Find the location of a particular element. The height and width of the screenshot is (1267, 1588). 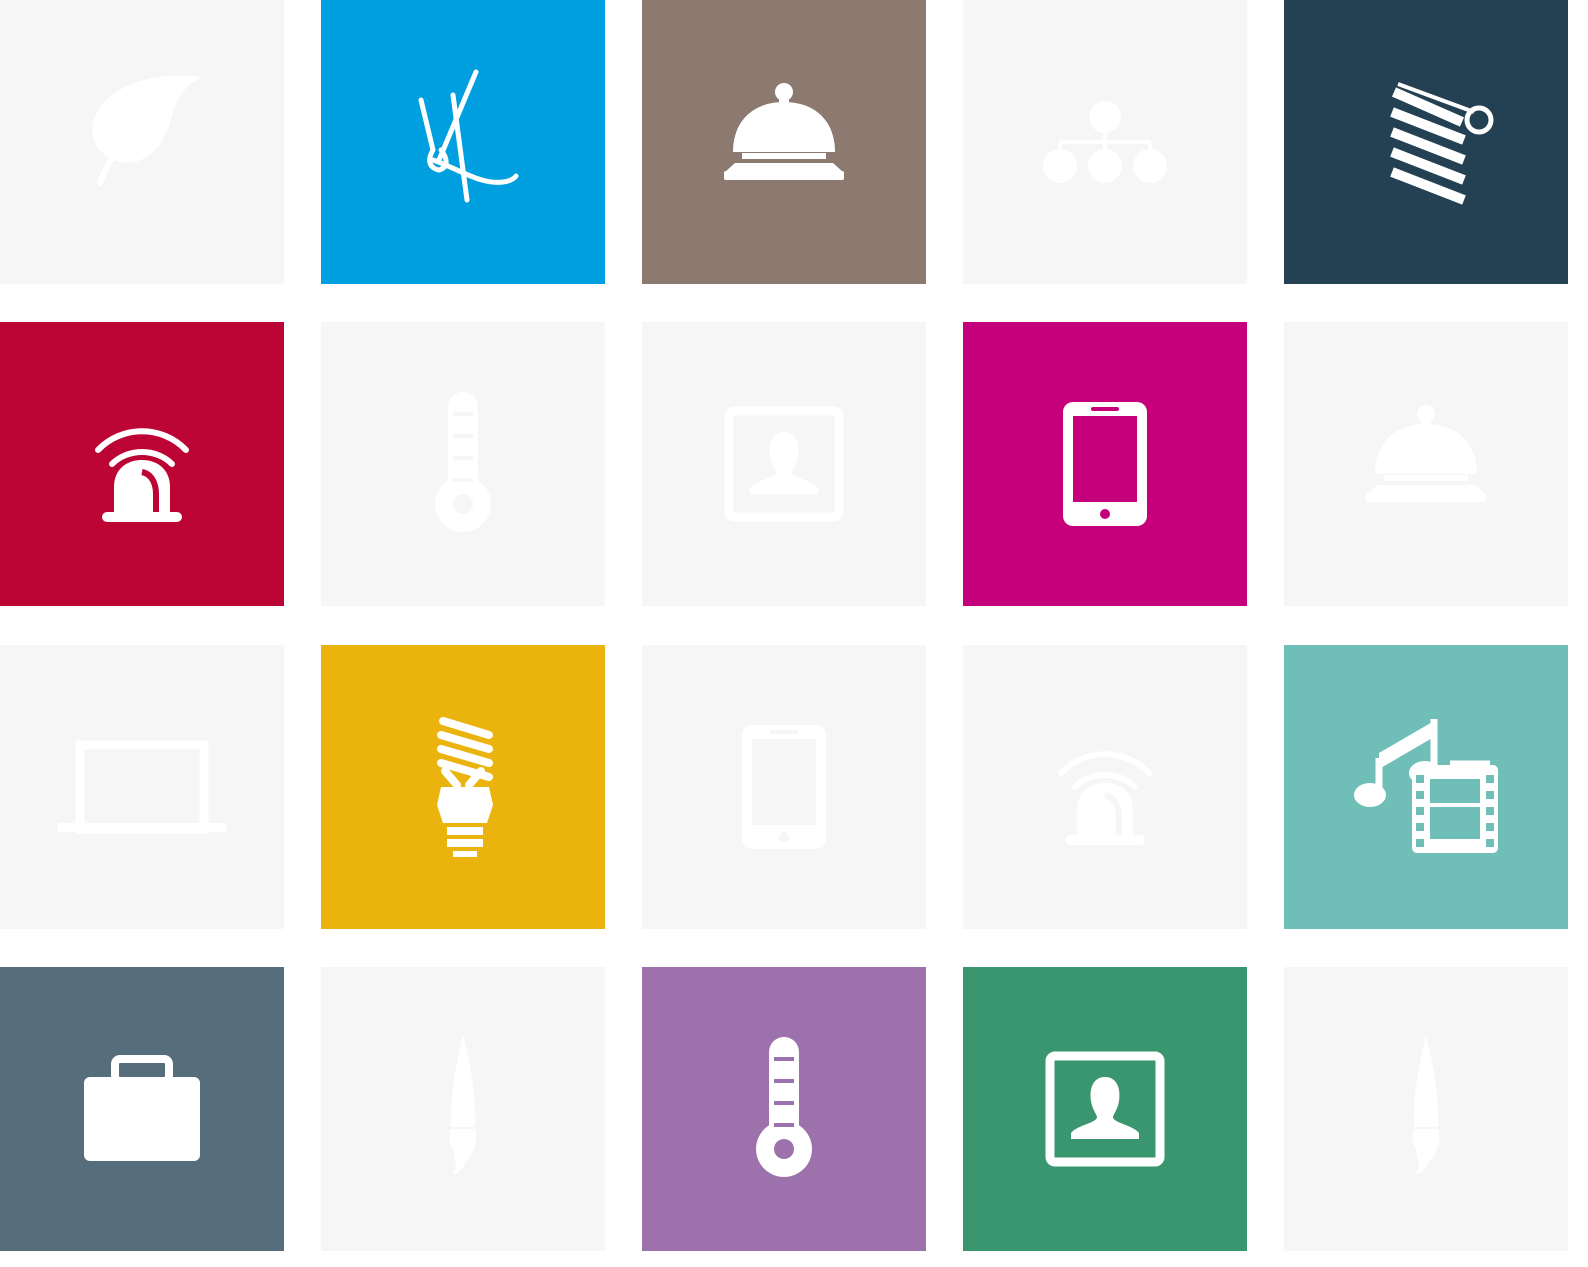

laptop-icon is located at coordinates (142, 787).